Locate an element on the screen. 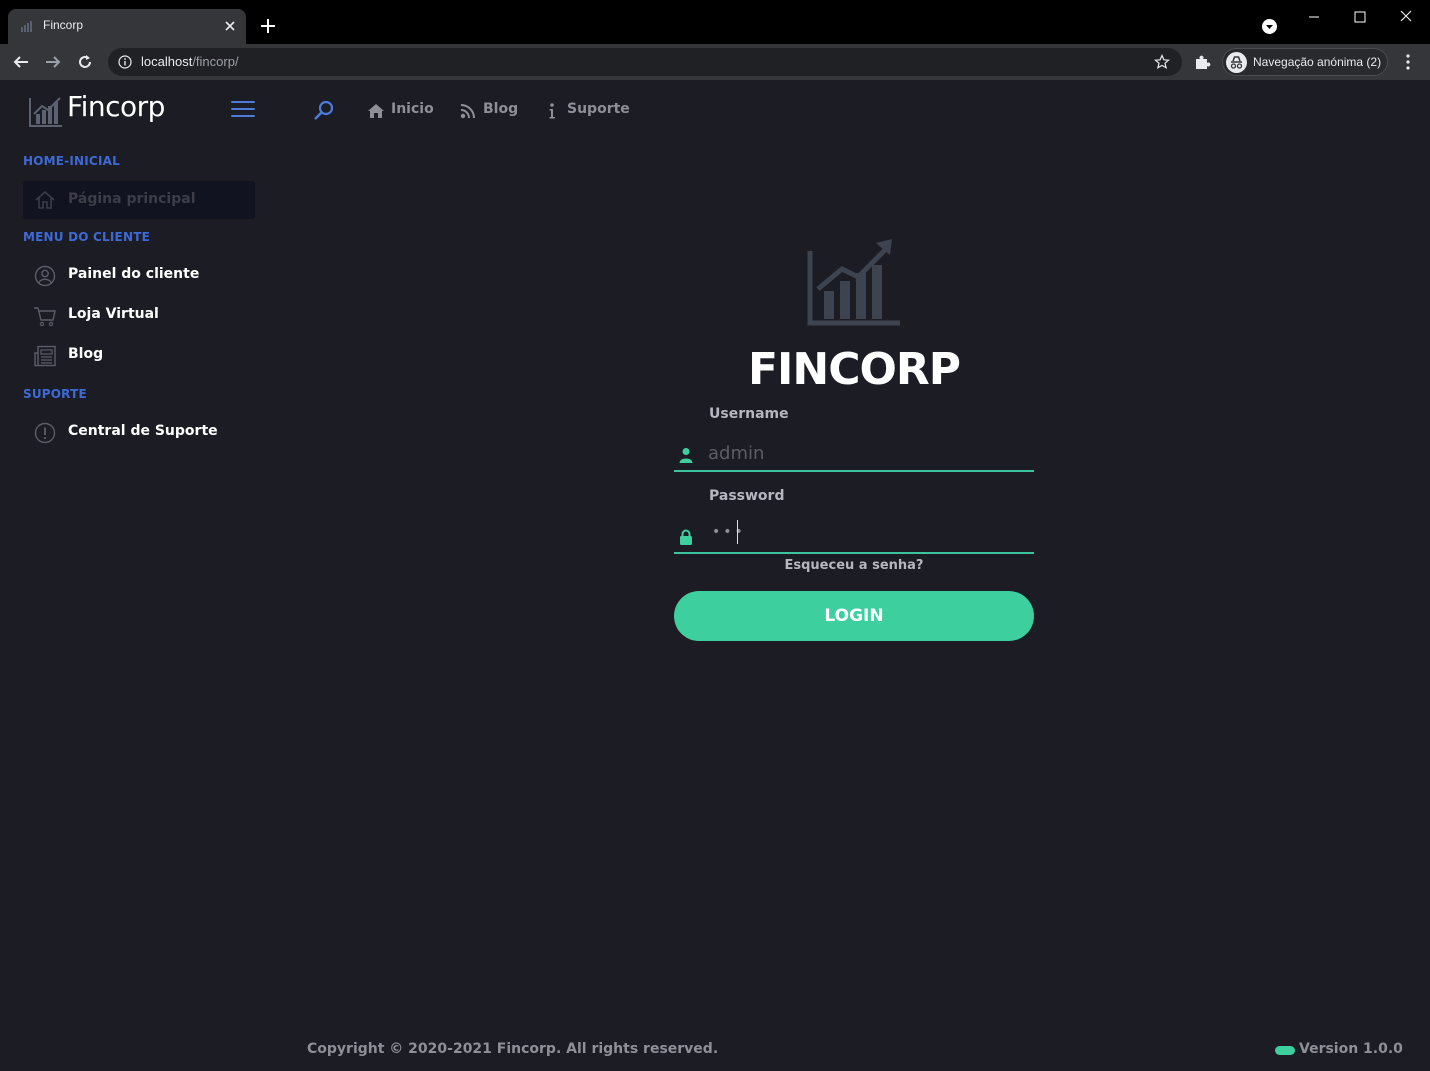 This screenshot has height=1071, width=1430. cart-icon is located at coordinates (45, 317).